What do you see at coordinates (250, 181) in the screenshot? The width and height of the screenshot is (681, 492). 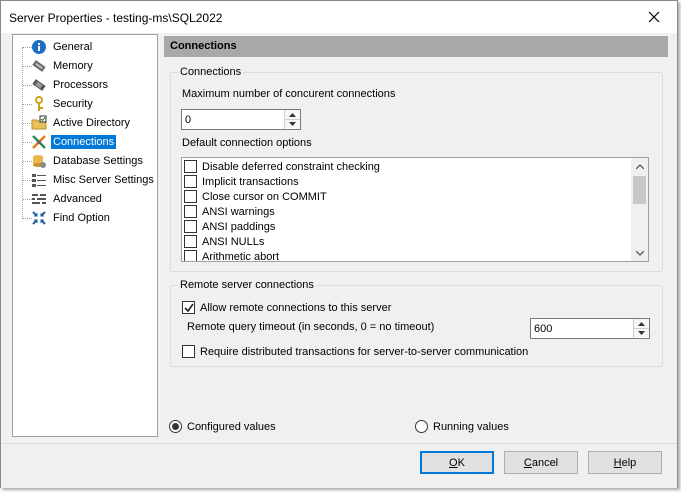 I see `option-label: Implicit transactions` at bounding box center [250, 181].